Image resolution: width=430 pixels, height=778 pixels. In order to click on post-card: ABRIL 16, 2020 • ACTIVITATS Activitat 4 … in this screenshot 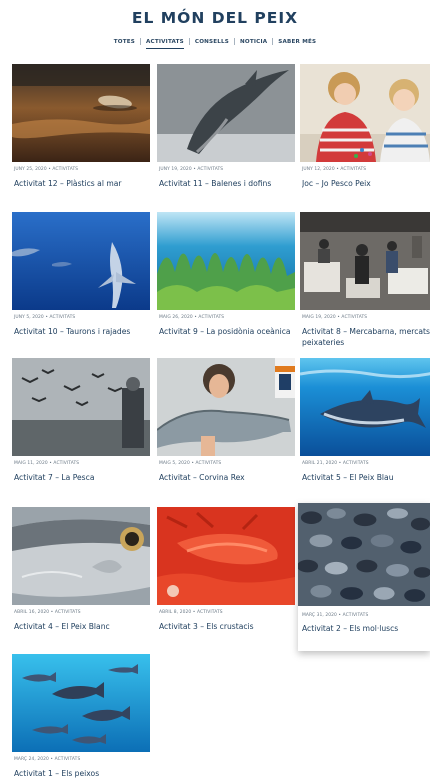, I will do `click(81, 578)`.